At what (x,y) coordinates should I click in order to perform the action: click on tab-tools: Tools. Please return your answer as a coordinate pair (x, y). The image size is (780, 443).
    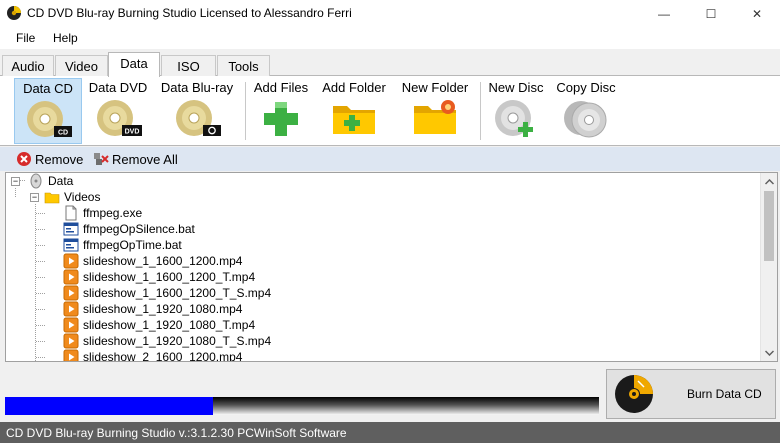
    Looking at the image, I should click on (243, 65).